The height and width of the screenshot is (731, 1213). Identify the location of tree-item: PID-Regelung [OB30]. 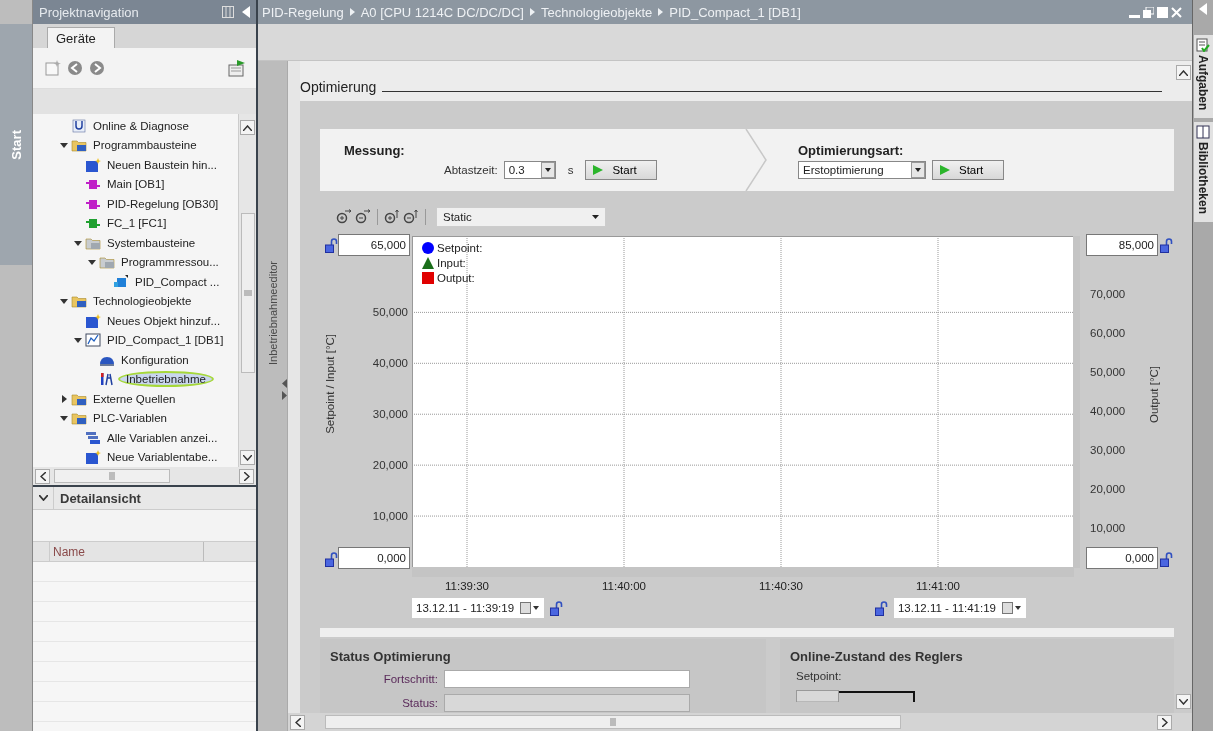
(163, 203).